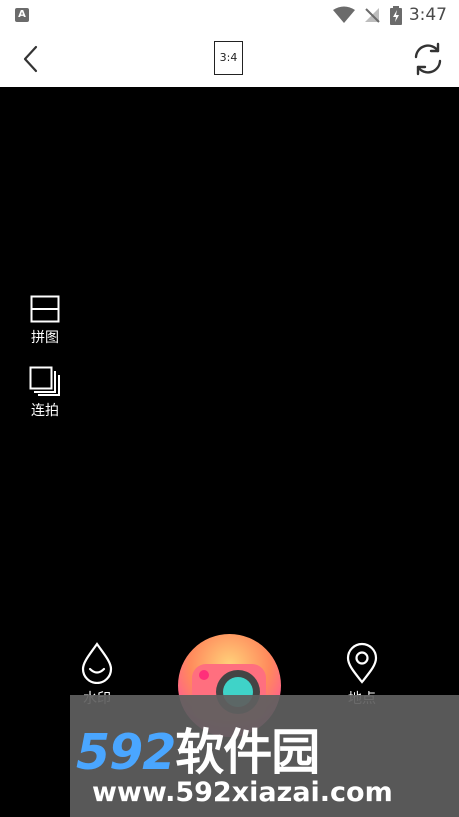 This screenshot has height=817, width=459. I want to click on watermark-overlay: 592软件园 www.592xiazai.com, so click(264, 756).